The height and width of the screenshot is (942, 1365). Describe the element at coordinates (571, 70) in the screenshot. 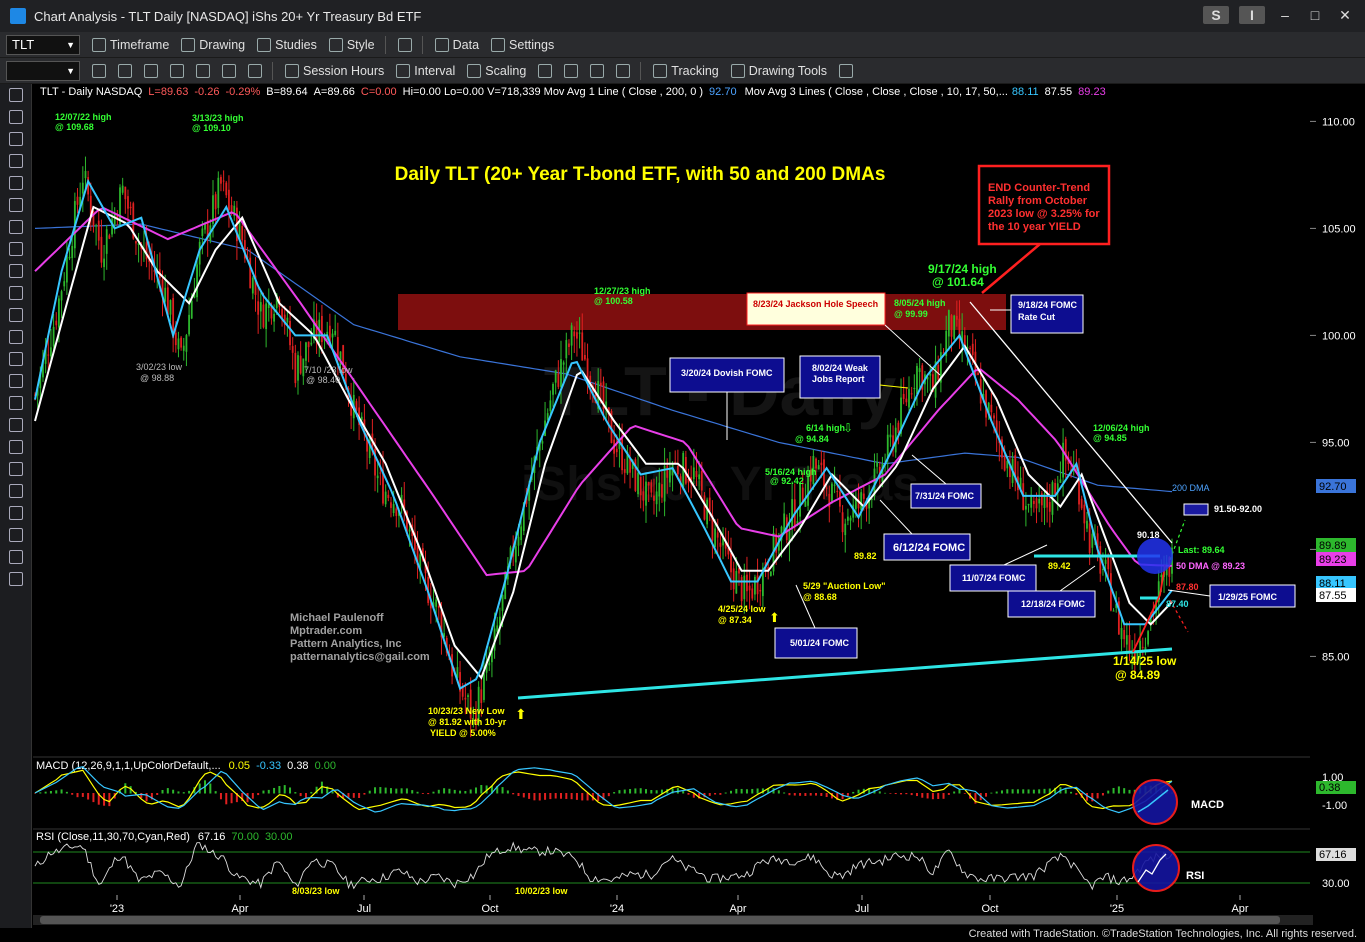

I see `tool-i` at that location.